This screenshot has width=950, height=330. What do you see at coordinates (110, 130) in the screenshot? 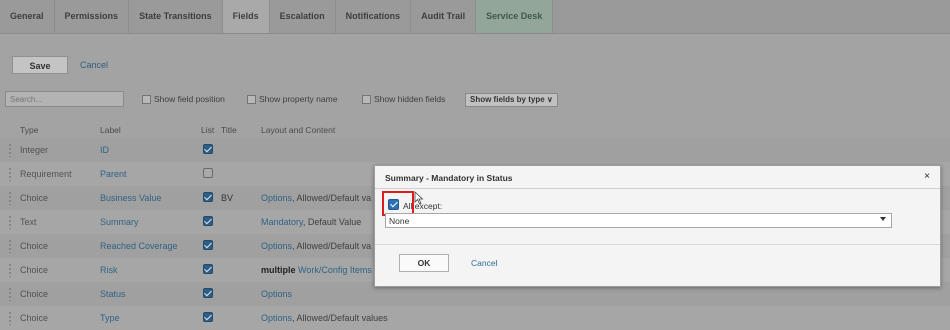
I see `header-label: Label` at bounding box center [110, 130].